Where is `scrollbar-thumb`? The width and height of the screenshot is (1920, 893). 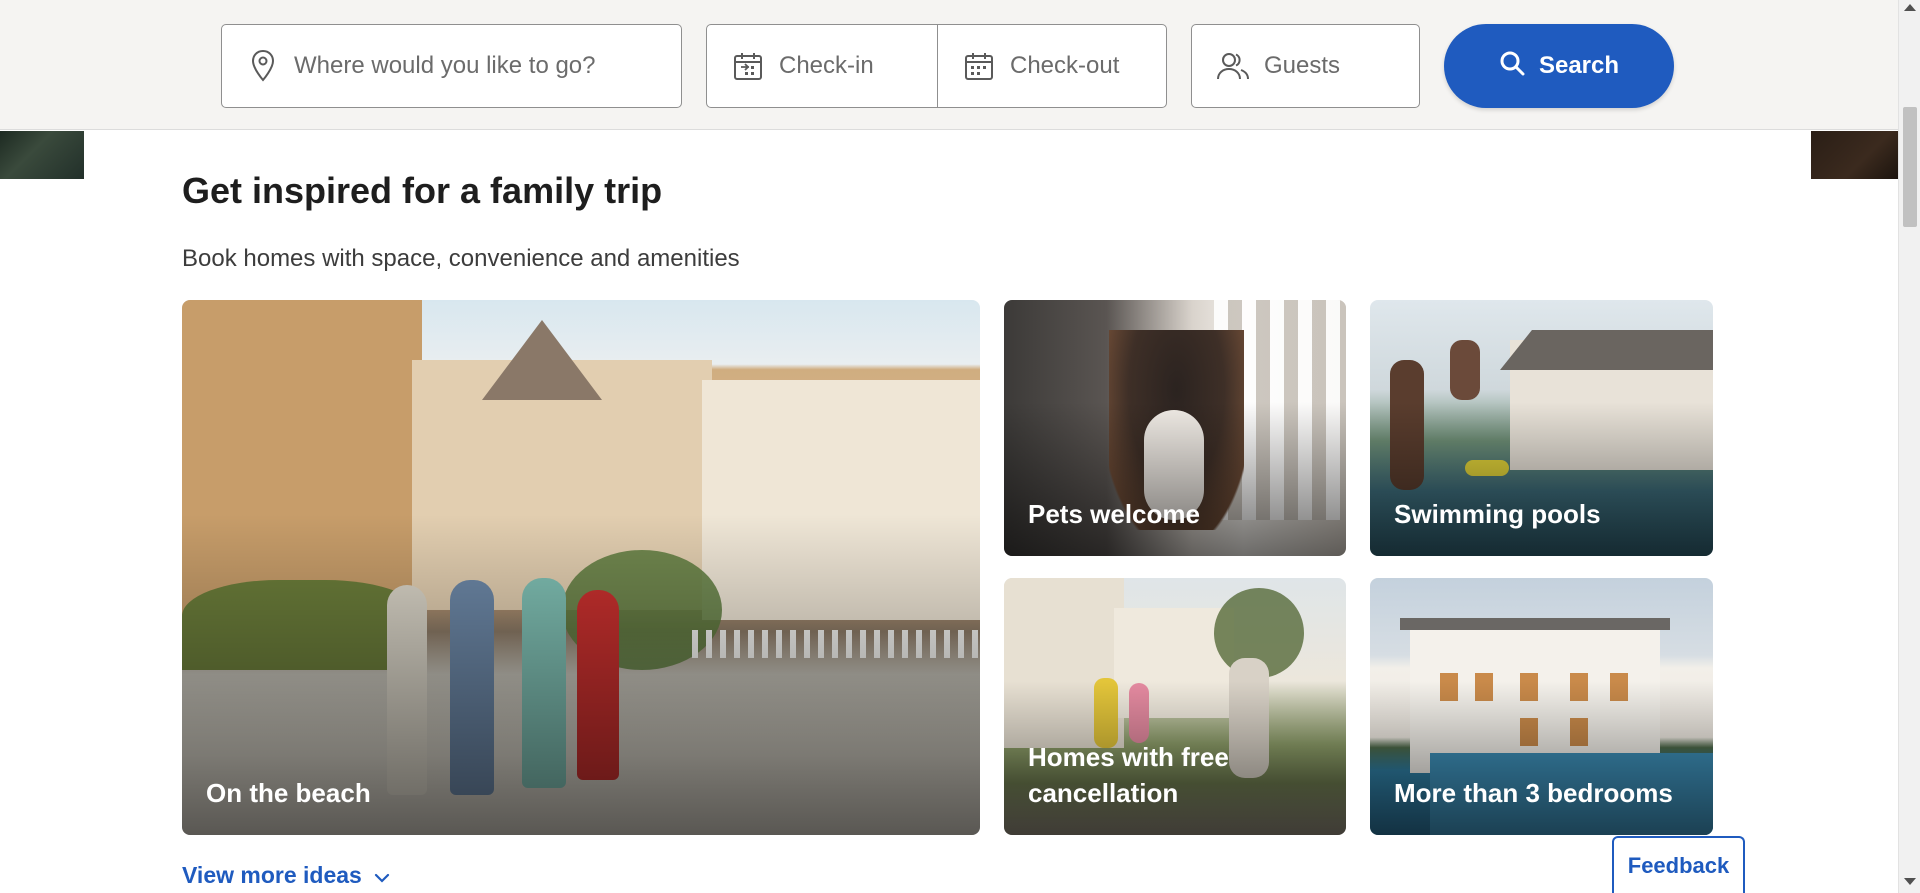 scrollbar-thumb is located at coordinates (1910, 167).